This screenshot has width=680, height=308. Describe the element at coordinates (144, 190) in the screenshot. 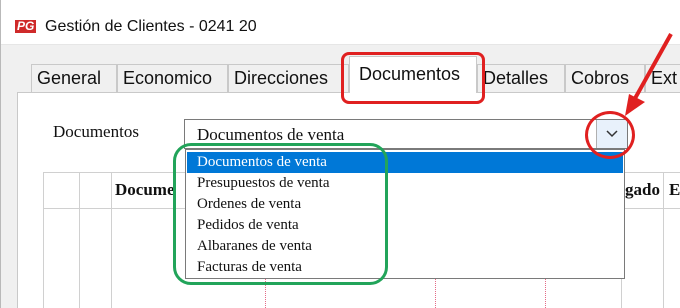

I see `column-header-documento: Docume` at that location.